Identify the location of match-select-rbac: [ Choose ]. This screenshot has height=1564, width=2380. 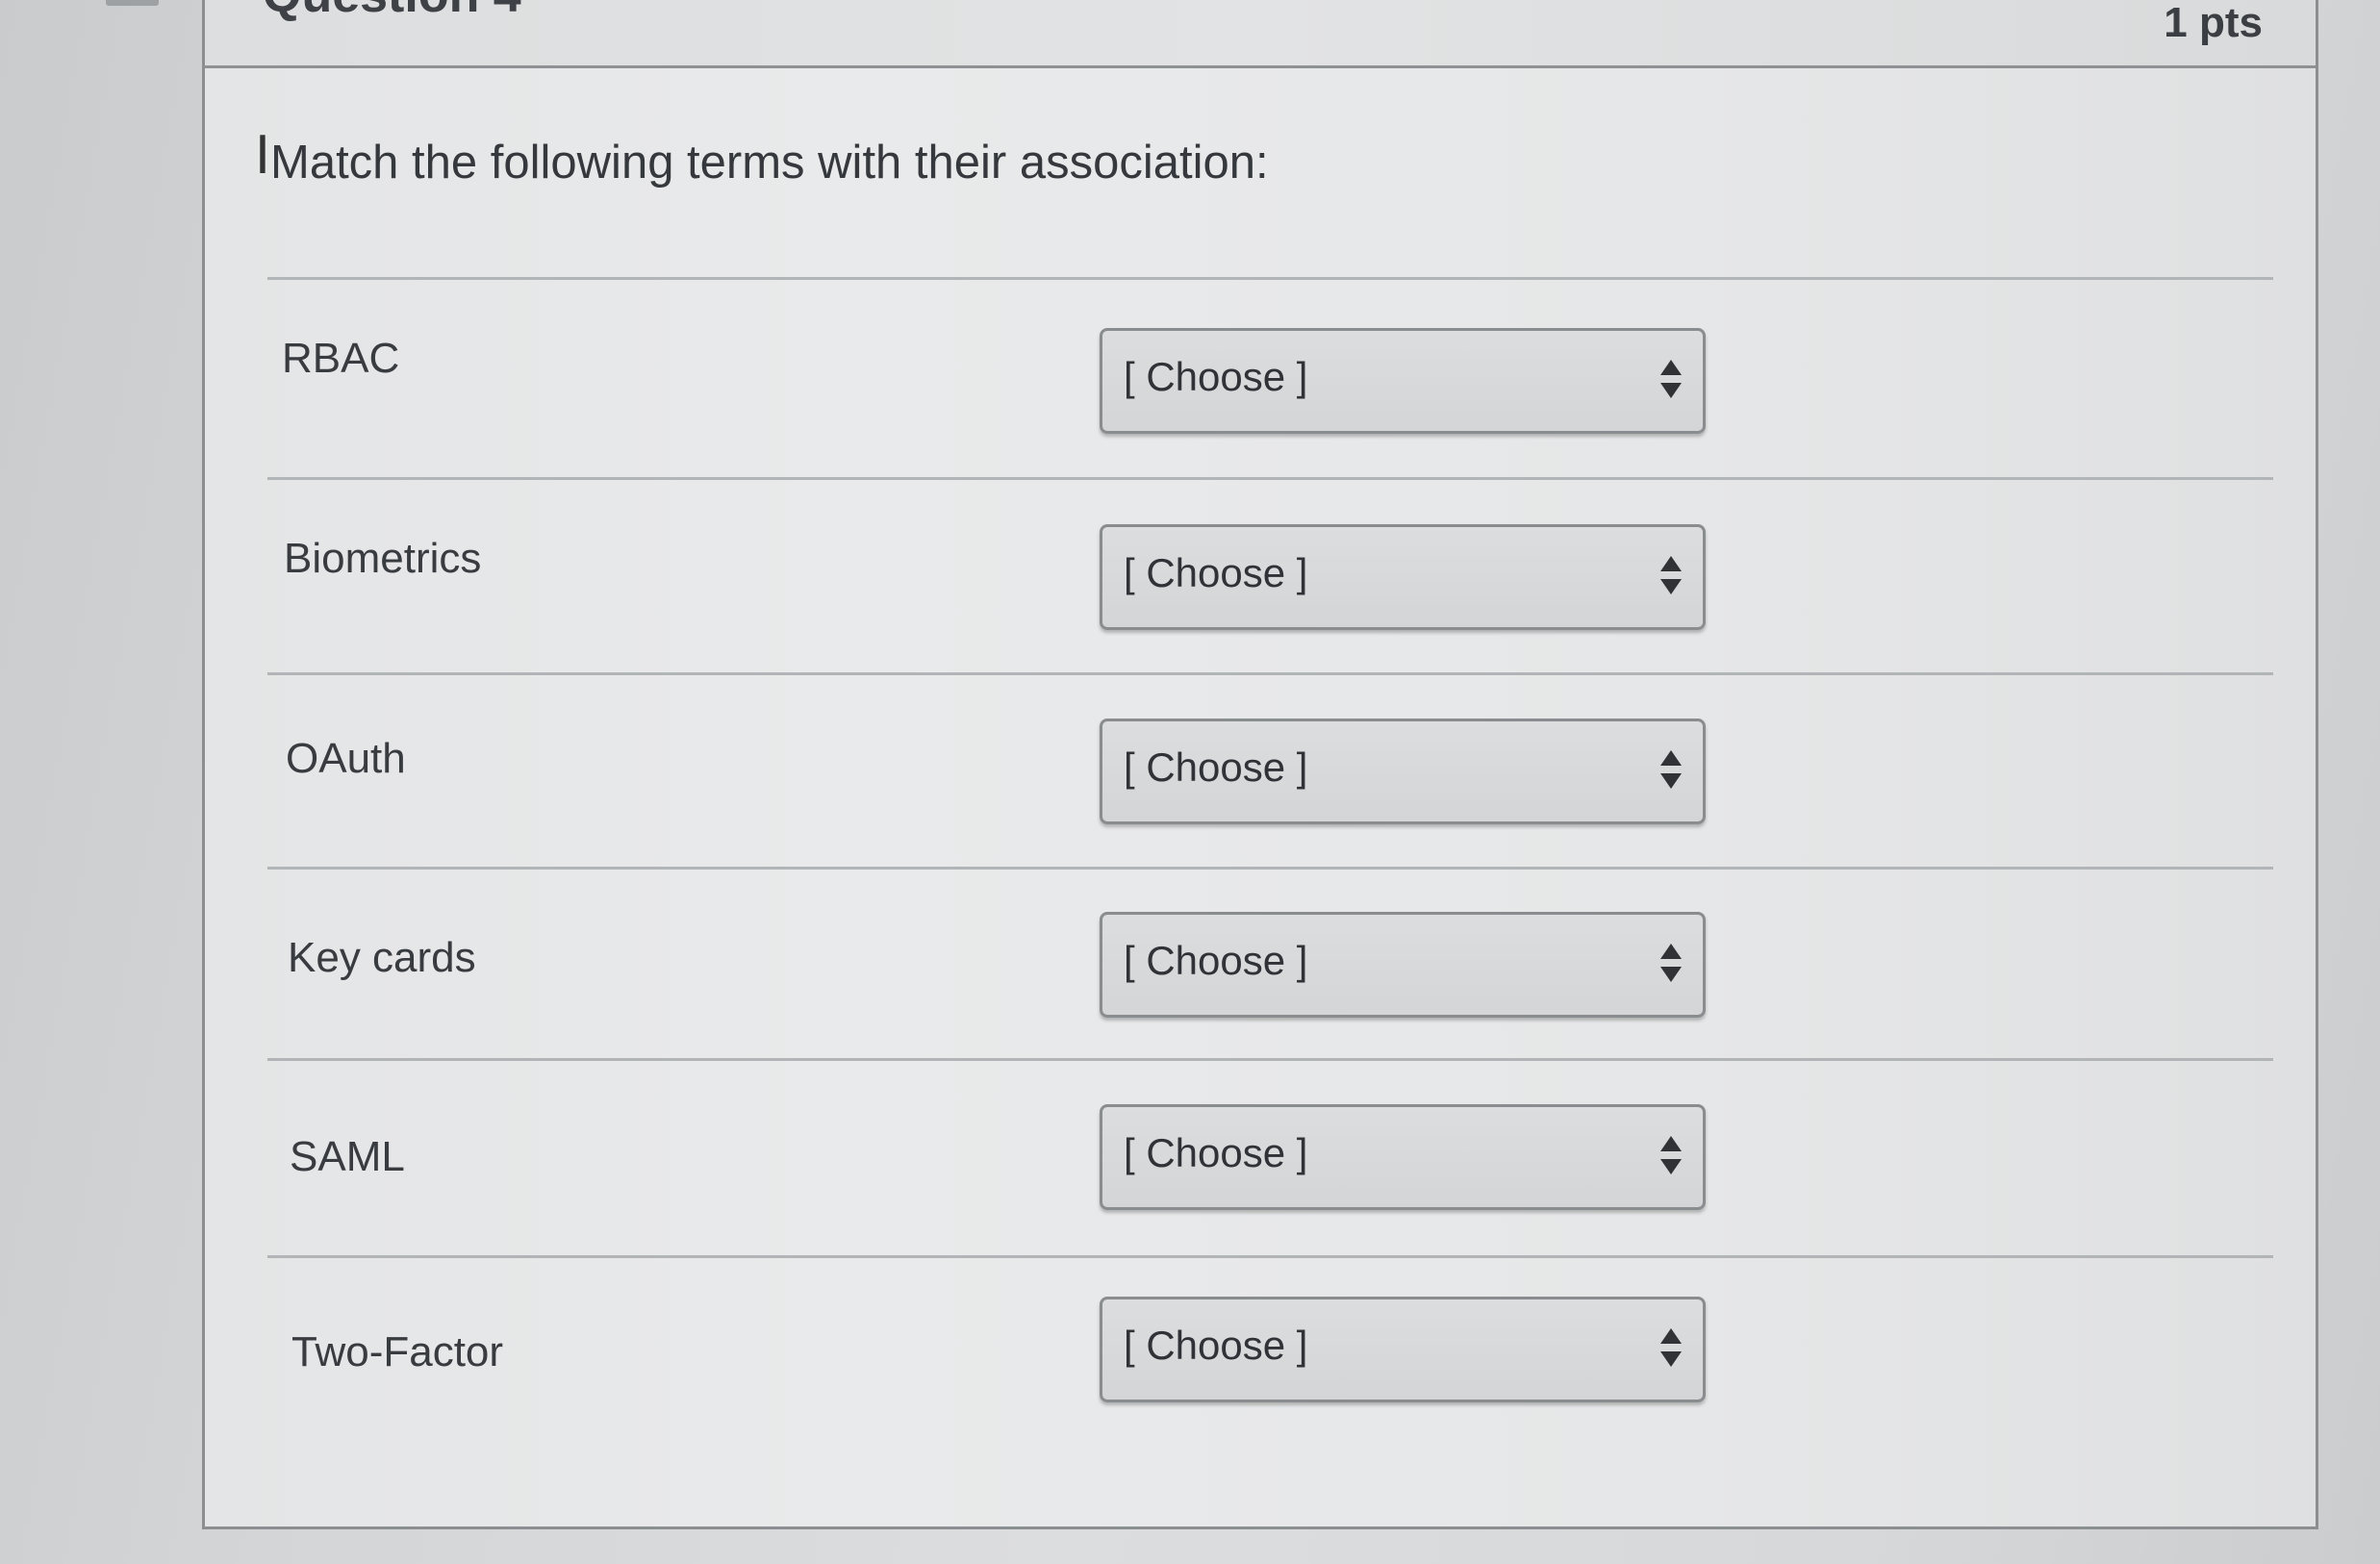
(1403, 381).